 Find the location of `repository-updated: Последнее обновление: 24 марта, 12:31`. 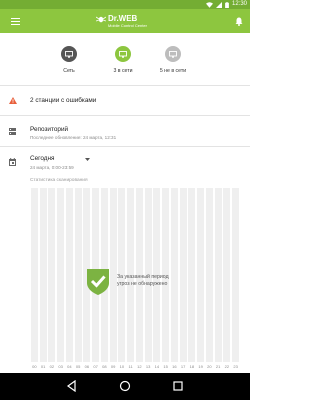

repository-updated: Последнее обновление: 24 марта, 12:31 is located at coordinates (73, 137).